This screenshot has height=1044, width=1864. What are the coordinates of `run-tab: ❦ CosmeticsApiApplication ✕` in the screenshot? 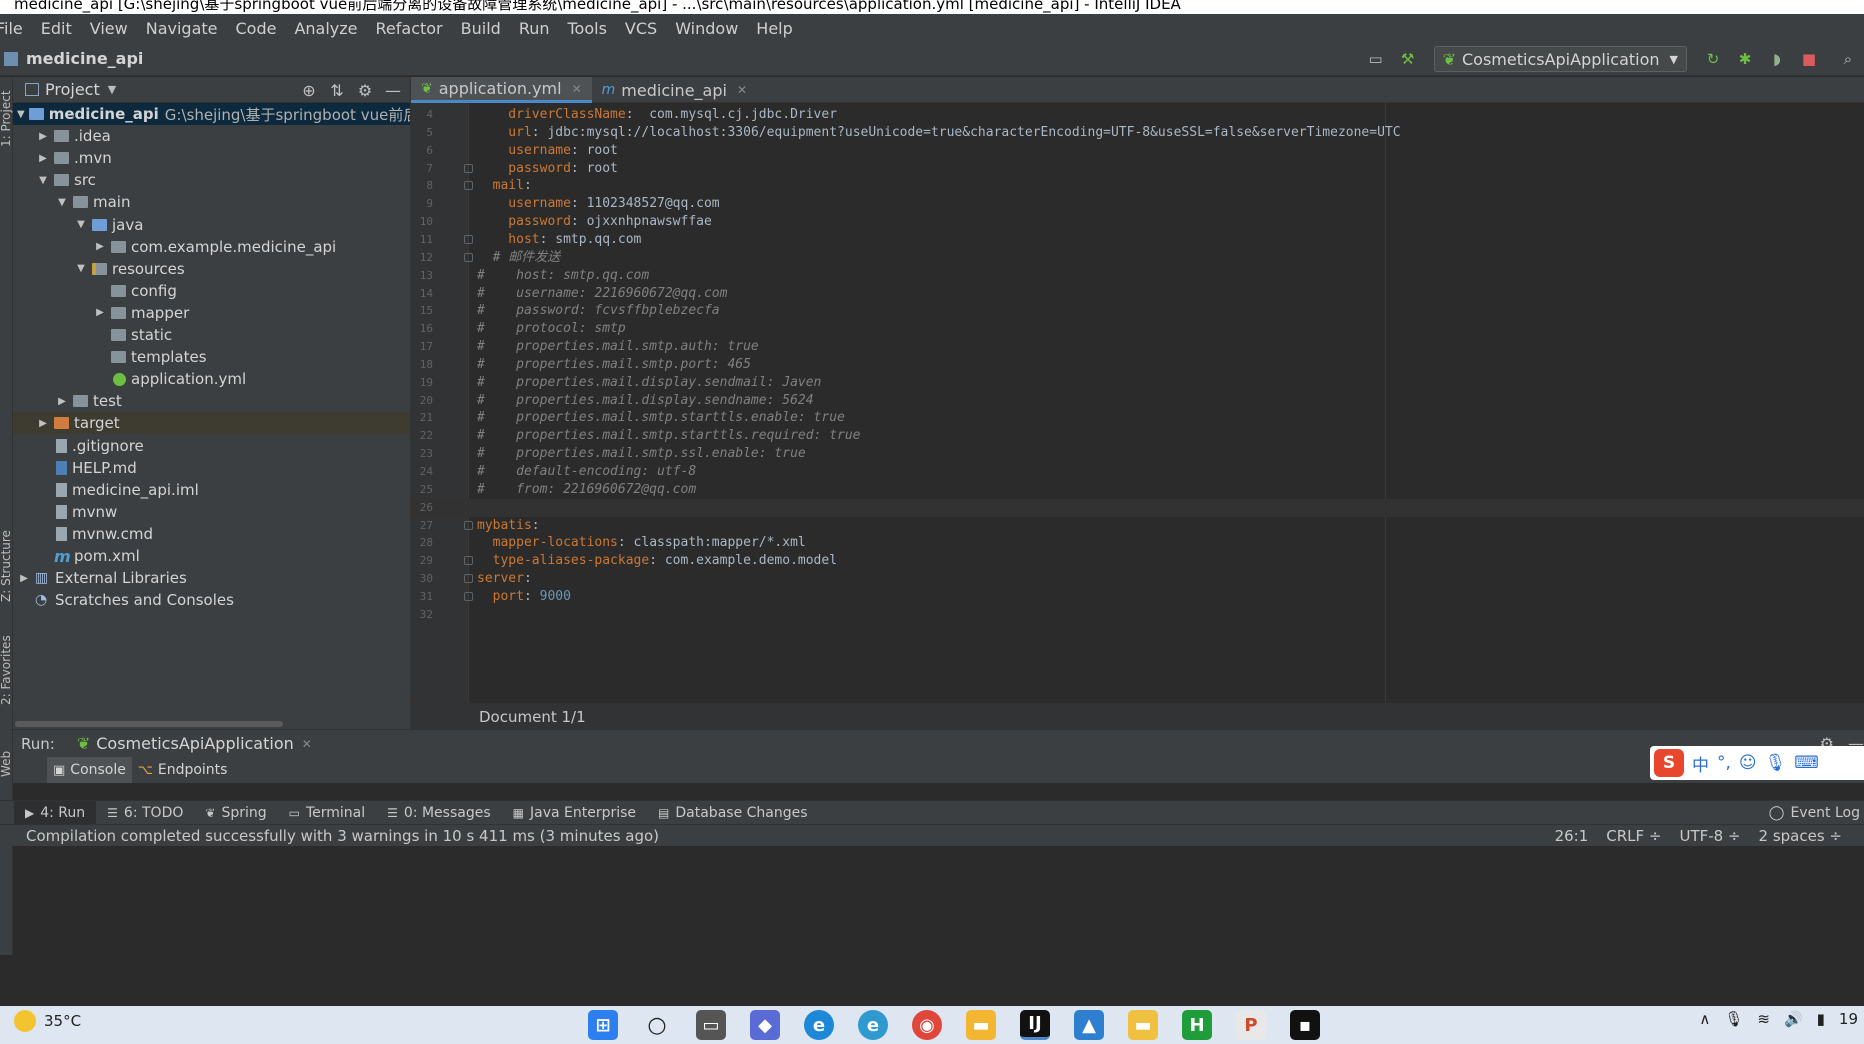 It's located at (194, 743).